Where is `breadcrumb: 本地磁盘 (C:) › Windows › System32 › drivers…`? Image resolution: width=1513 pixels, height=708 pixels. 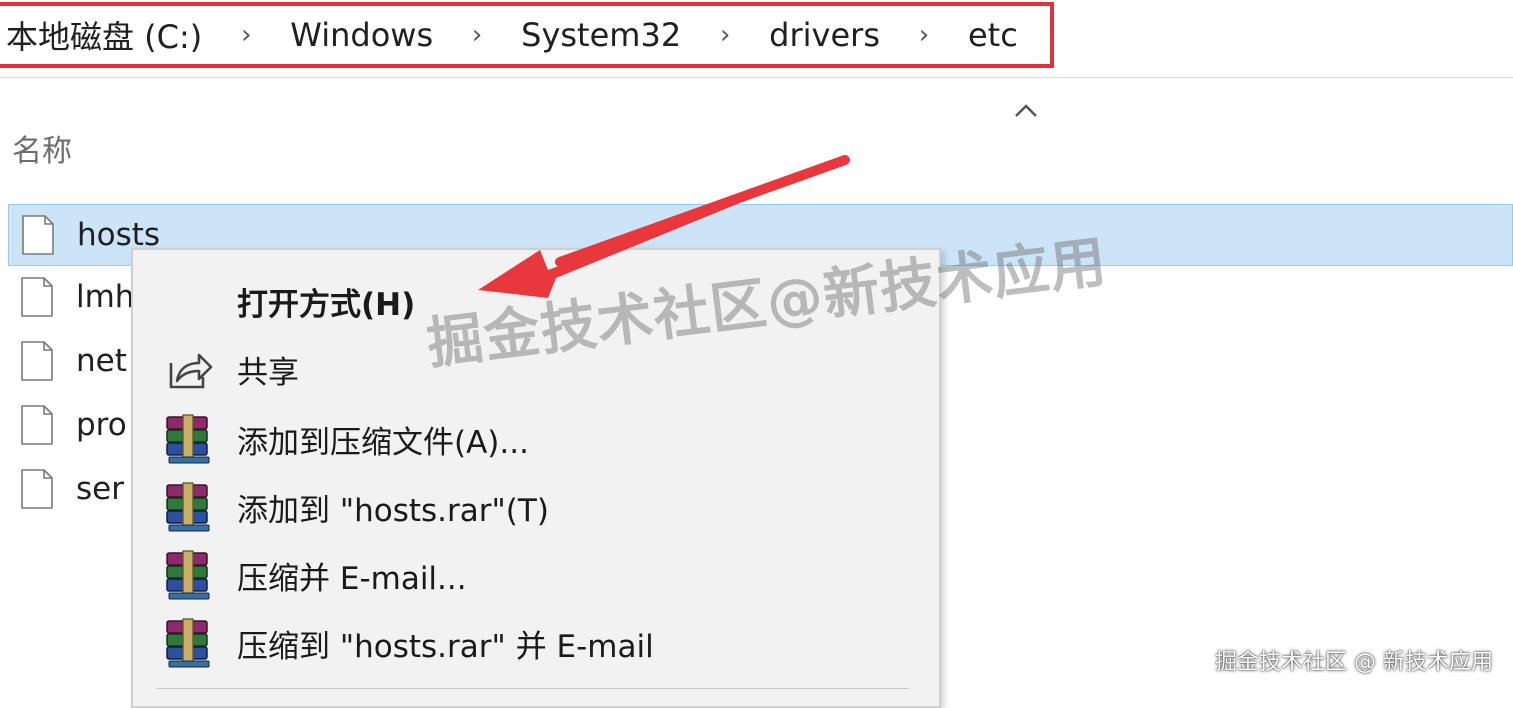 breadcrumb: 本地磁盘 (C:) › Windows › System32 › drivers… is located at coordinates (527, 35).